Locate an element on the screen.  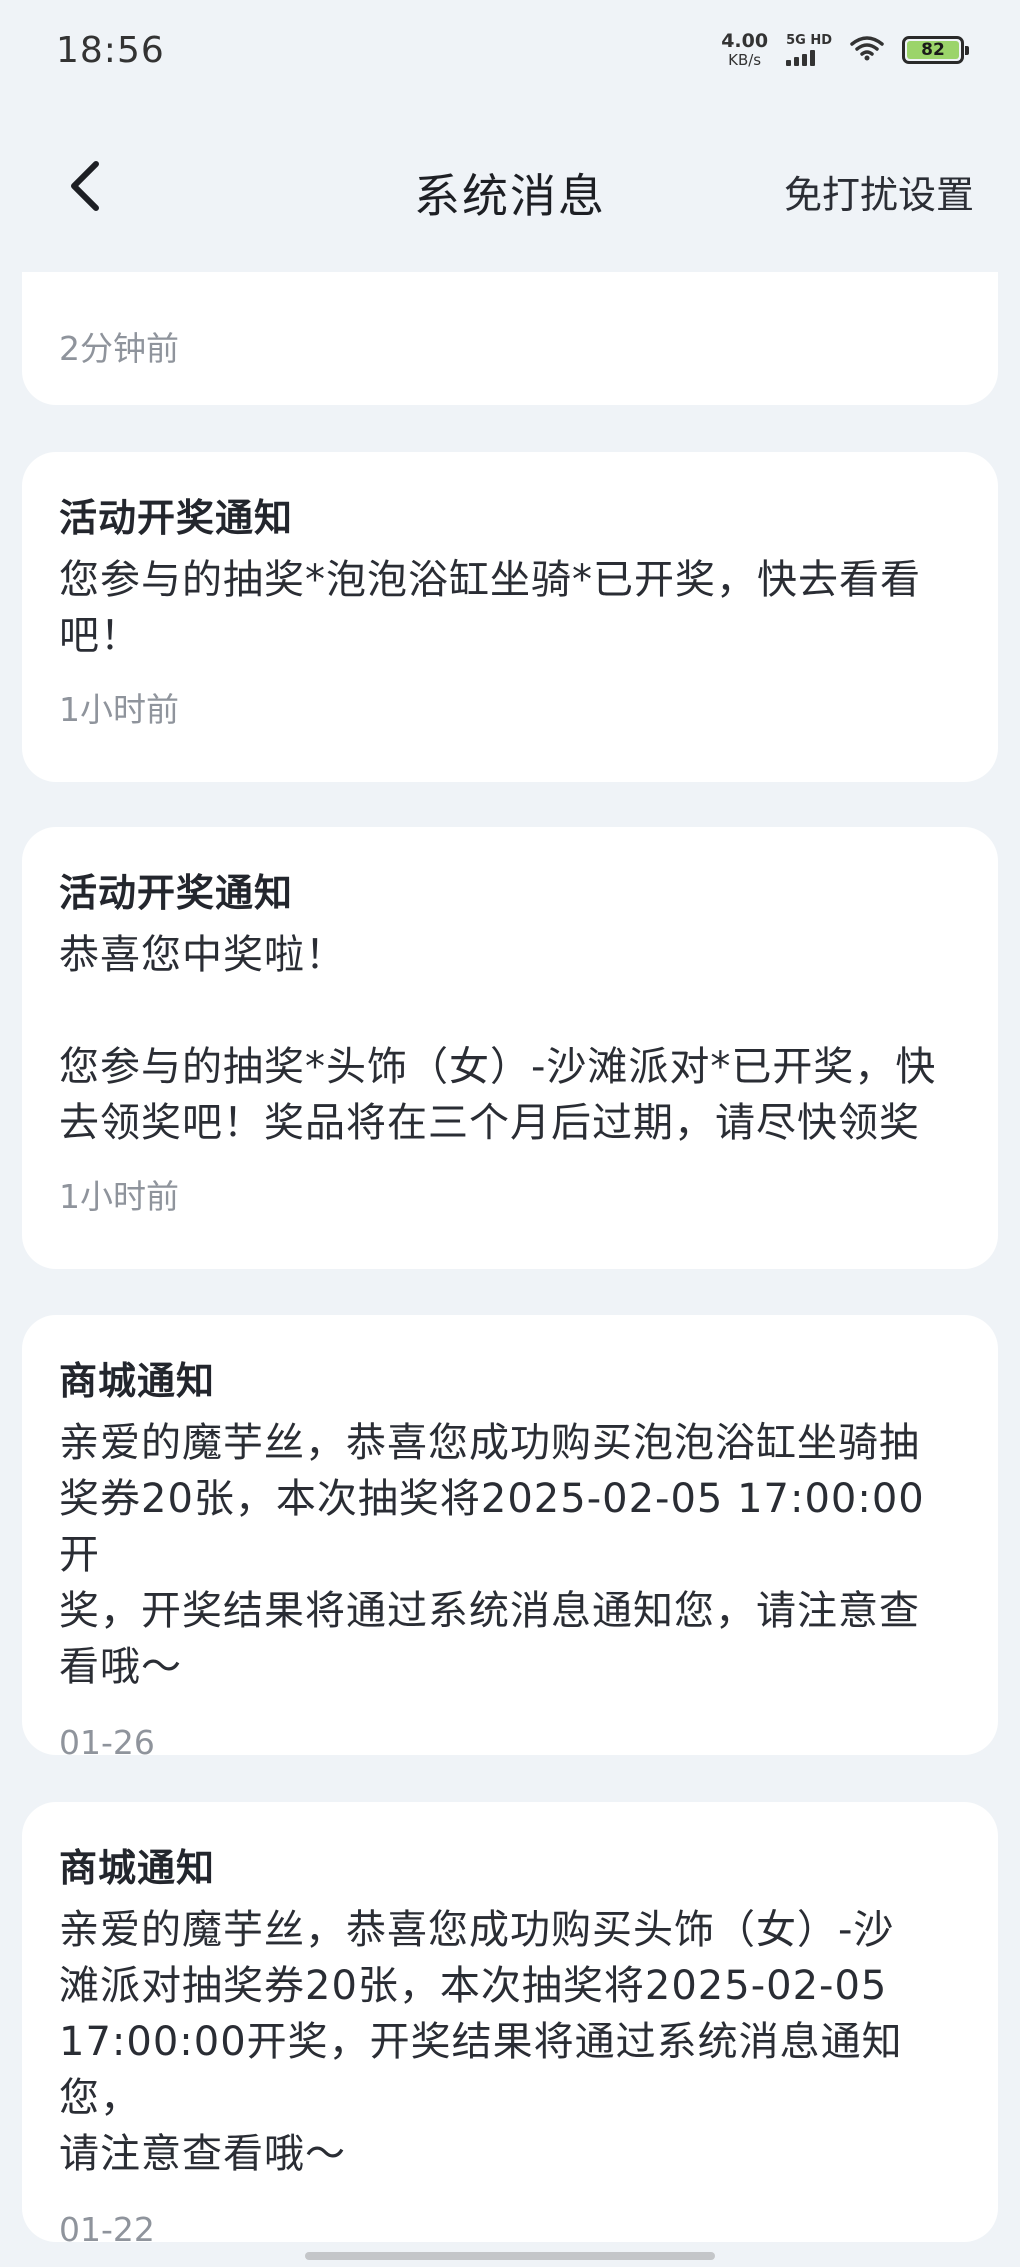
battery-level: 82 is located at coordinates (933, 50).